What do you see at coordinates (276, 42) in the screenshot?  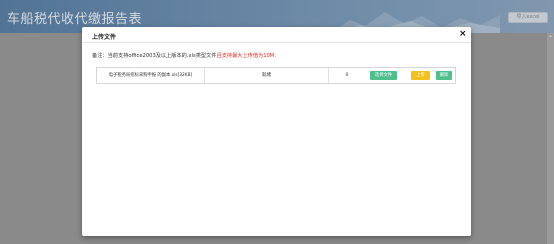 I see `dialog-divider` at bounding box center [276, 42].